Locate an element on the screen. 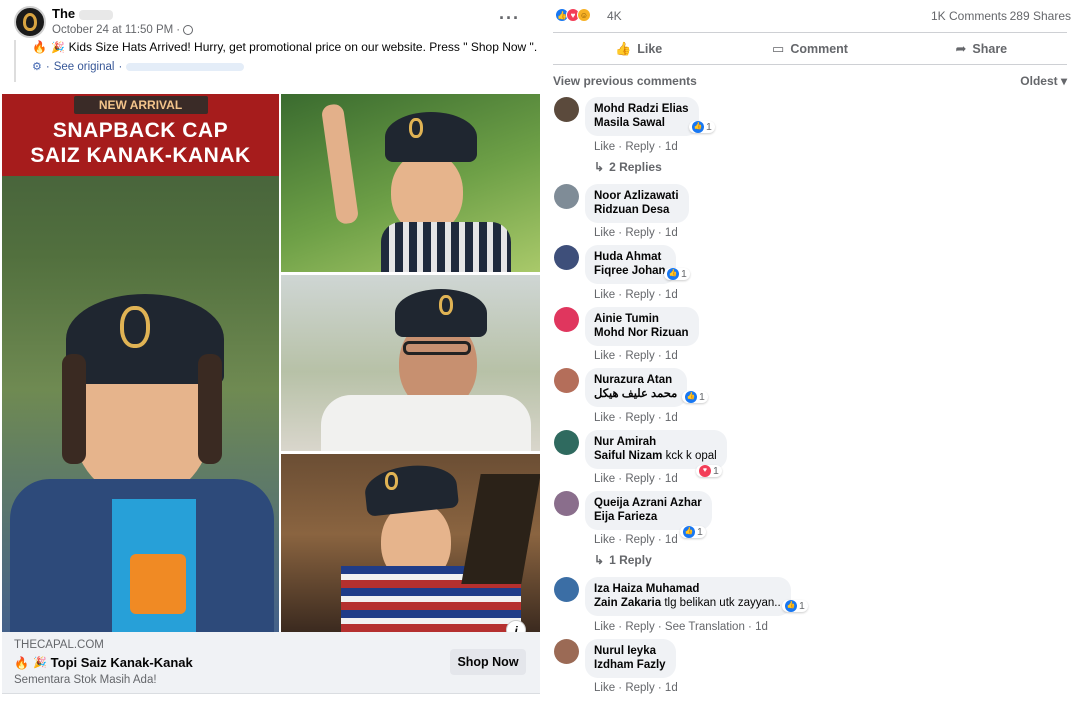 The image size is (1080, 704). tagged-user: Eija Farieza is located at coordinates (625, 517).